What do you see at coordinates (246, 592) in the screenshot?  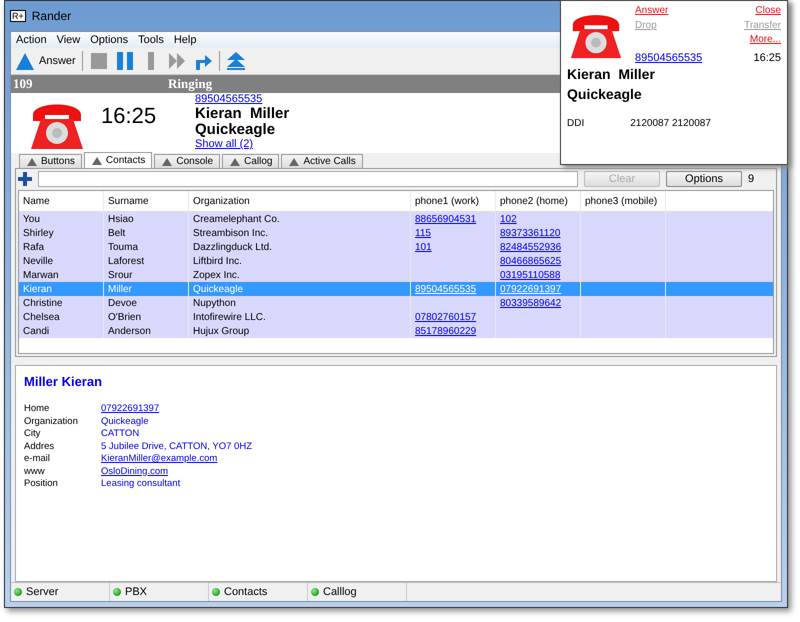 I see `status-label: Contacts` at bounding box center [246, 592].